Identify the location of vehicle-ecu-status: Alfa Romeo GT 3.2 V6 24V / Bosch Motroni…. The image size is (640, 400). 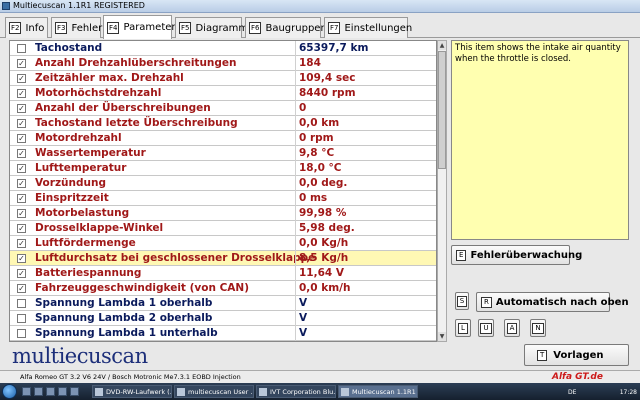
(130, 377).